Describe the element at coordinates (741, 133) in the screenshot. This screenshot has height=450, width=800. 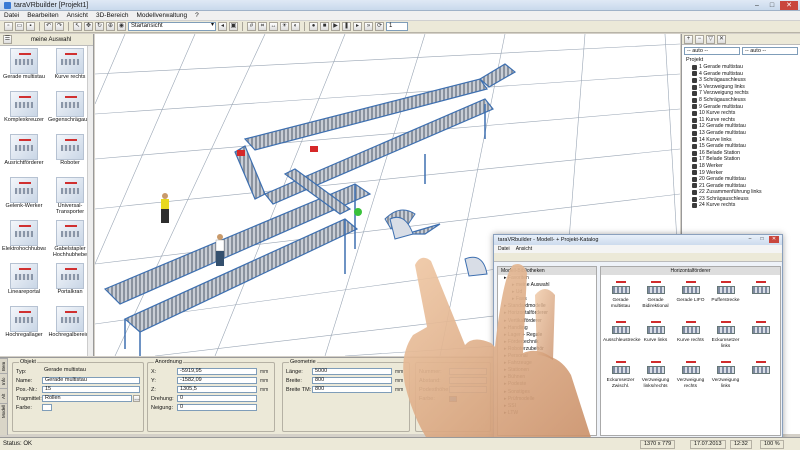
I see `tree-item: 13 Gerade multistau` at that location.